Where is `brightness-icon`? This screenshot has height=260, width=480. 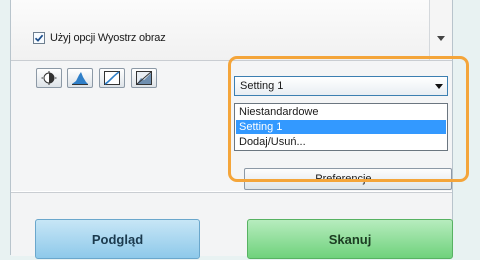 brightness-icon is located at coordinates (49, 78).